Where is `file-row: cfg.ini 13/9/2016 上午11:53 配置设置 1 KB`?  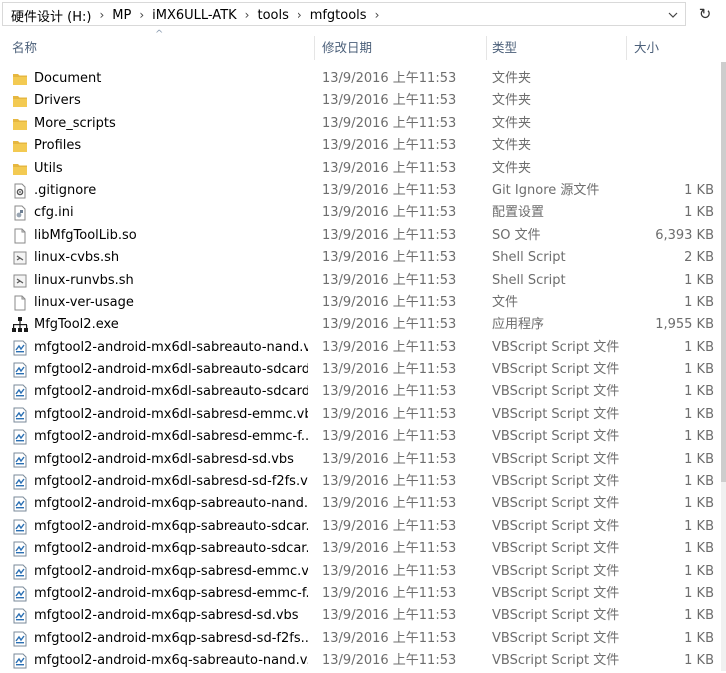
file-row: cfg.ini 13/9/2016 上午11:53 配置设置 1 KB is located at coordinates (363, 213).